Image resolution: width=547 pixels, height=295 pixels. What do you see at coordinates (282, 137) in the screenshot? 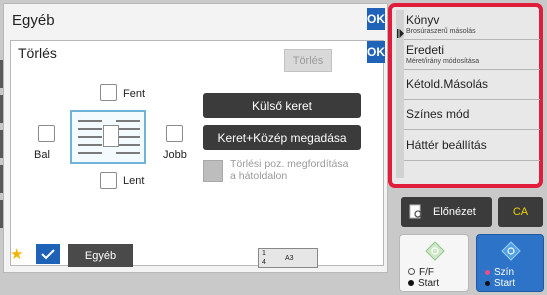
I see `frame-center-button: Keret+Közép megadása` at bounding box center [282, 137].